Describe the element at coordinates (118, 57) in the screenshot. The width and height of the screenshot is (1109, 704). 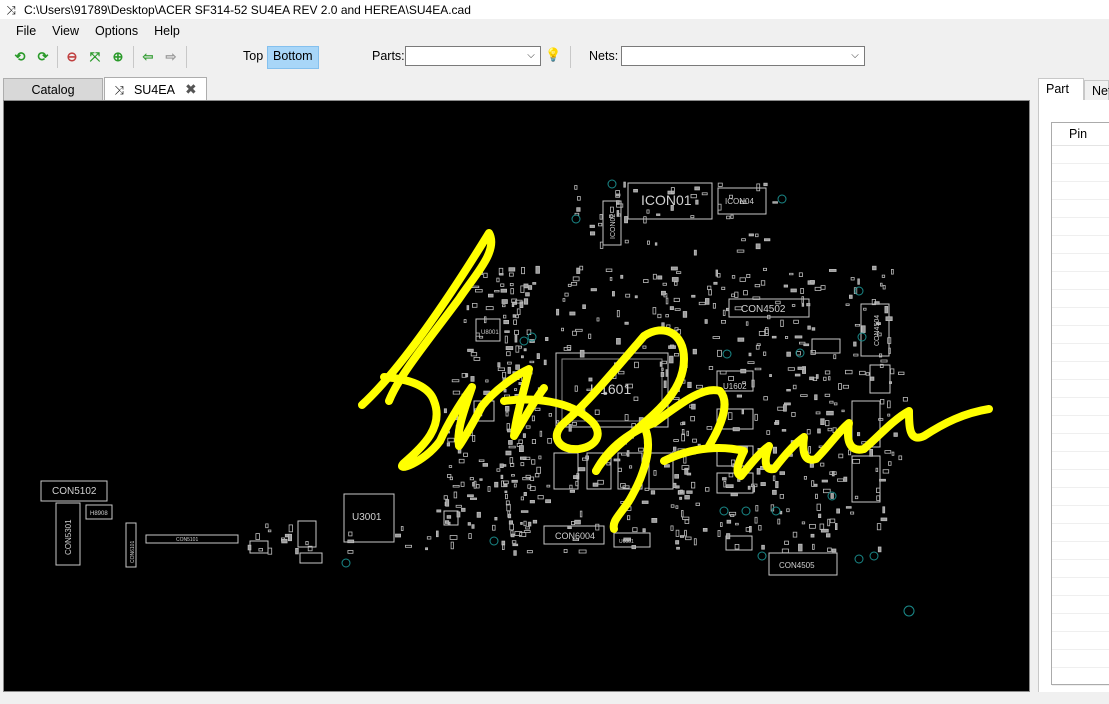
I see `zoom-in-button: ⊕` at that location.